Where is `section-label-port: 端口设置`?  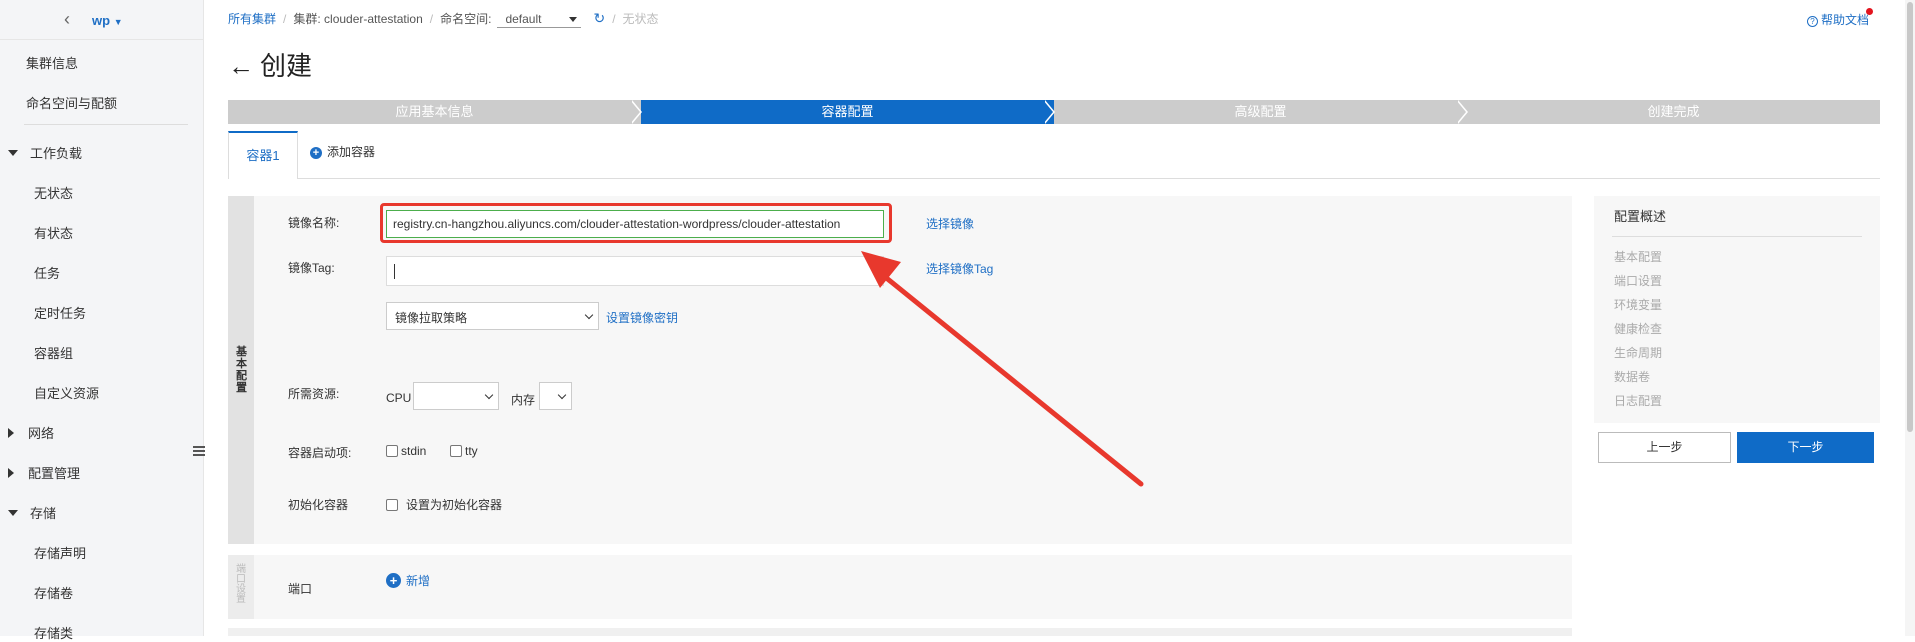
section-label-port: 端口设置 is located at coordinates (241, 584).